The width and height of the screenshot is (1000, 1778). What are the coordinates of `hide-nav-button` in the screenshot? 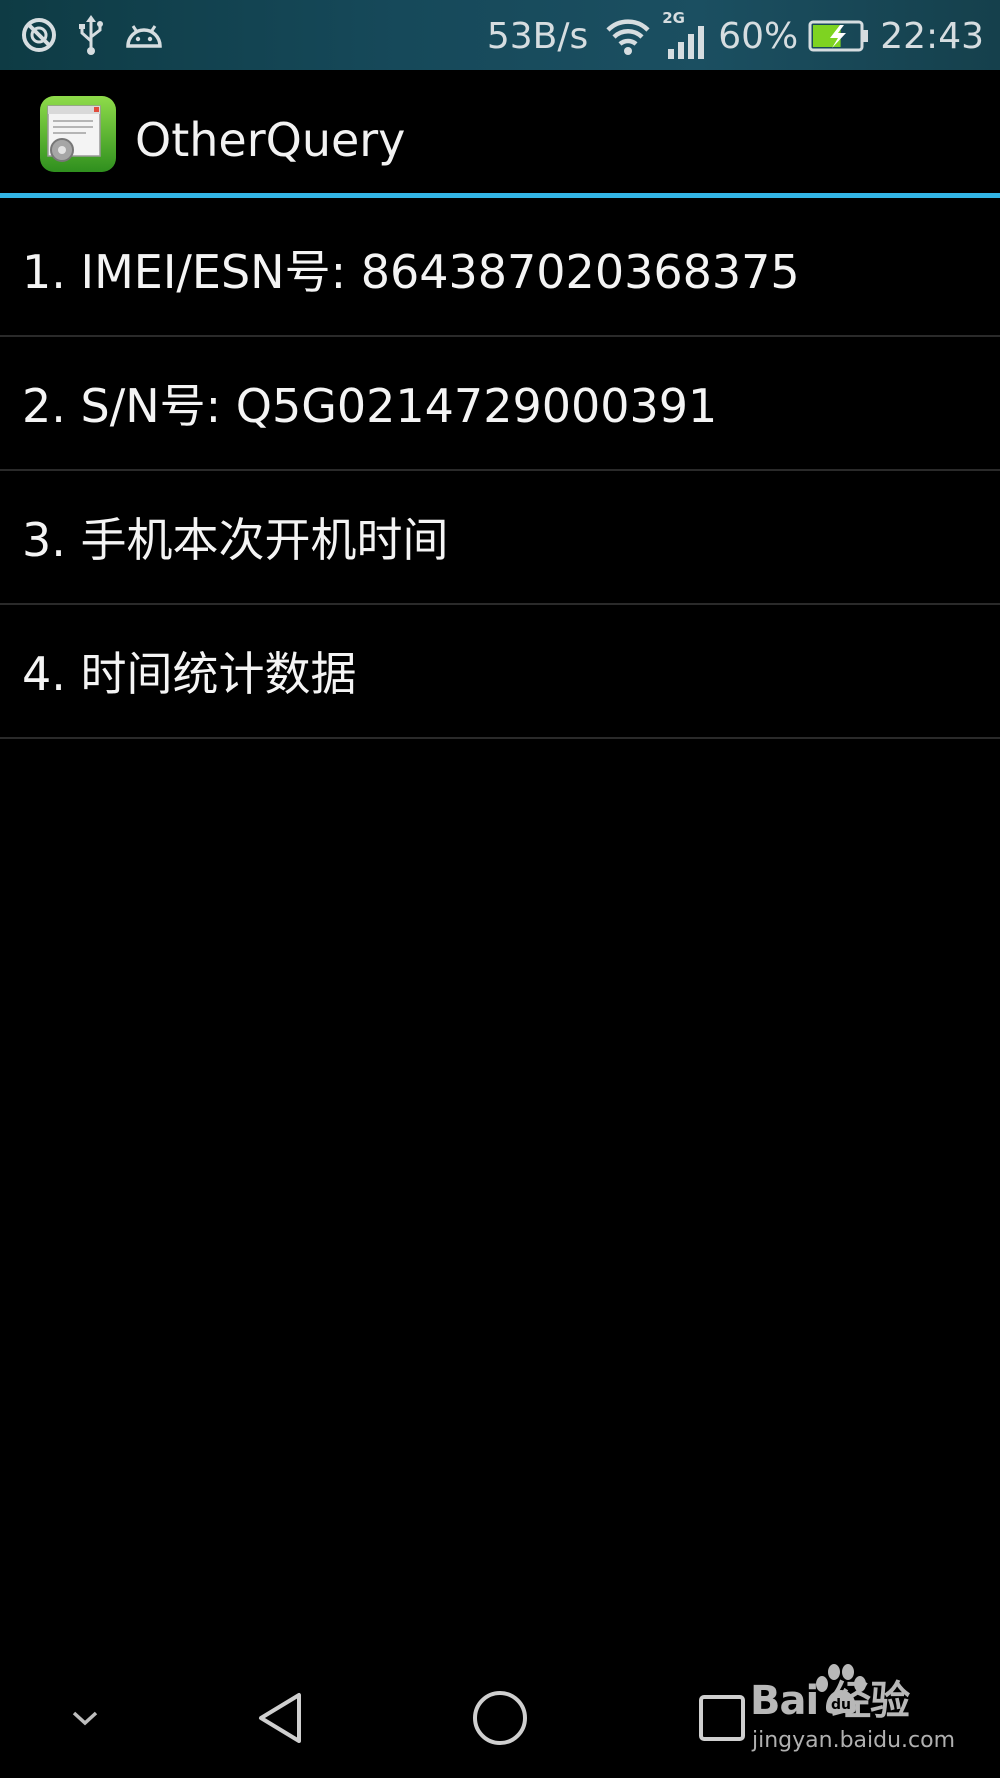 It's located at (85, 1718).